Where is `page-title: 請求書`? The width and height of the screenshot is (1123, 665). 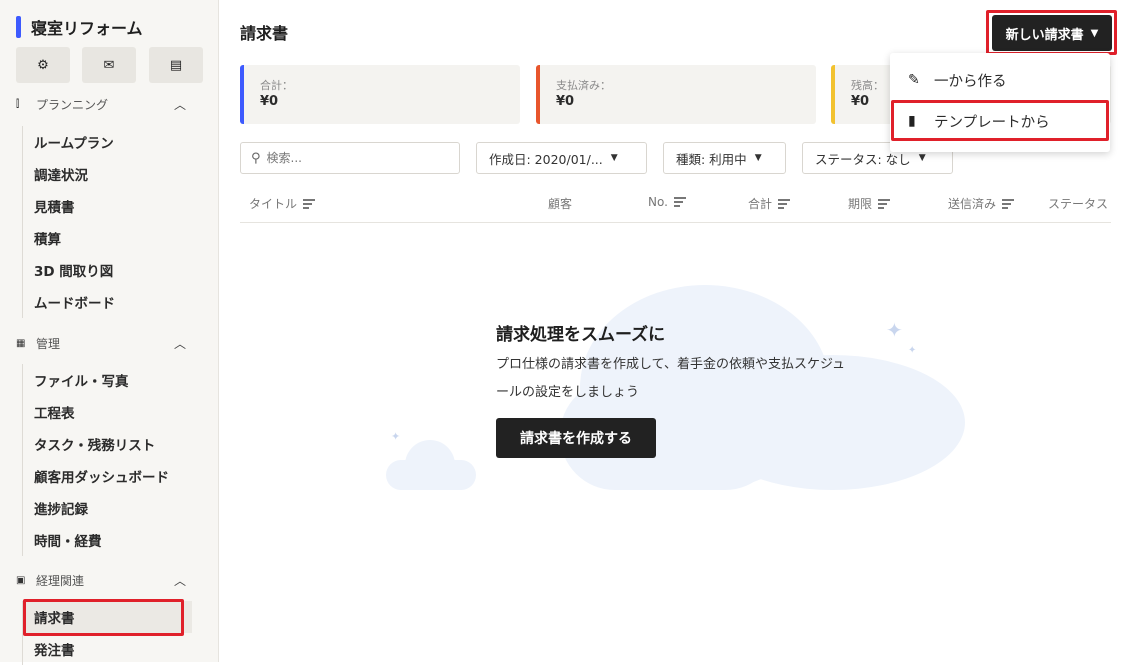 page-title: 請求書 is located at coordinates (264, 33).